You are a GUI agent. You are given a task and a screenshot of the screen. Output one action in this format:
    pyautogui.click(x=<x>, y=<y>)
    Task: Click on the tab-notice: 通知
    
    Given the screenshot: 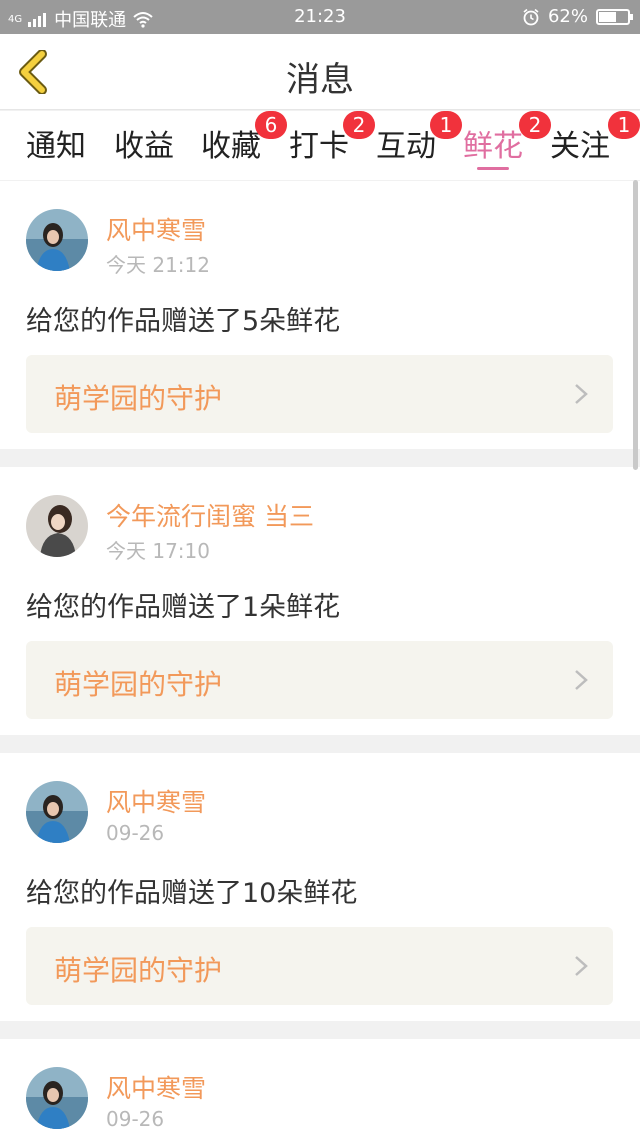 What is the action you would take?
    pyautogui.click(x=56, y=143)
    